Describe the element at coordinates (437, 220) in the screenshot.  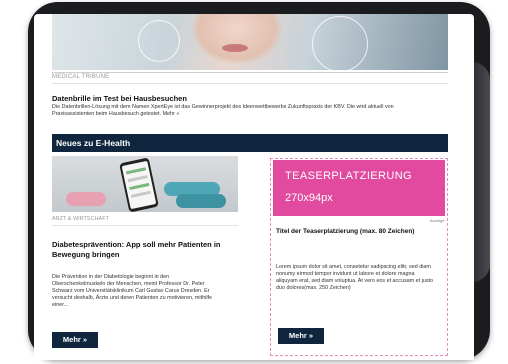
I see `ad-marker: Anzeige` at that location.